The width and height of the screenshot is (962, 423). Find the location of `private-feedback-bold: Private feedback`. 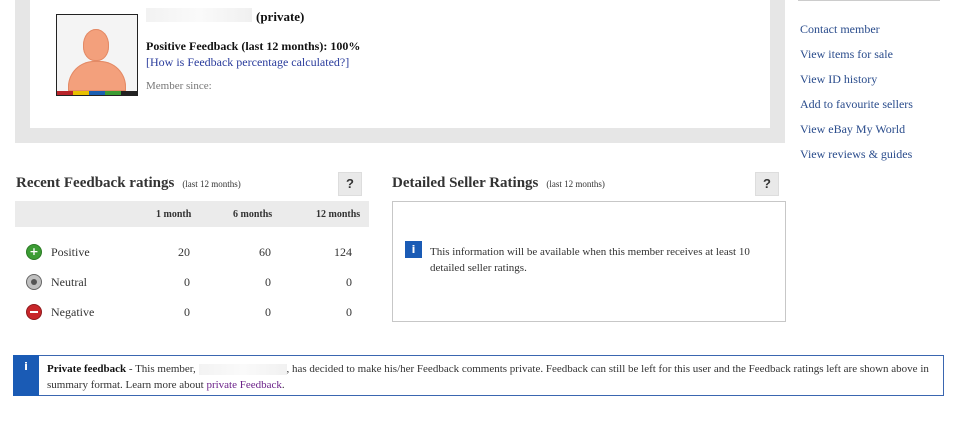

private-feedback-bold: Private feedback is located at coordinates (87, 369).